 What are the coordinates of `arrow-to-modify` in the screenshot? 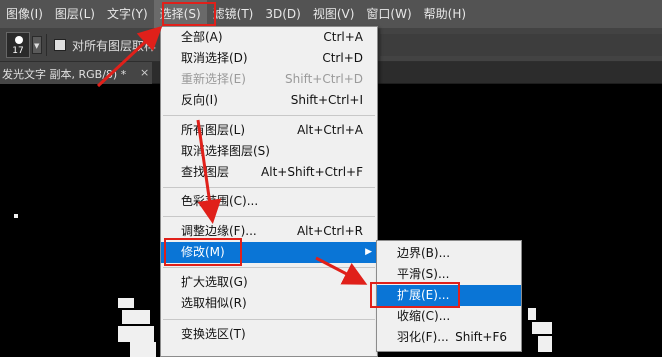 It's located at (209, 171).